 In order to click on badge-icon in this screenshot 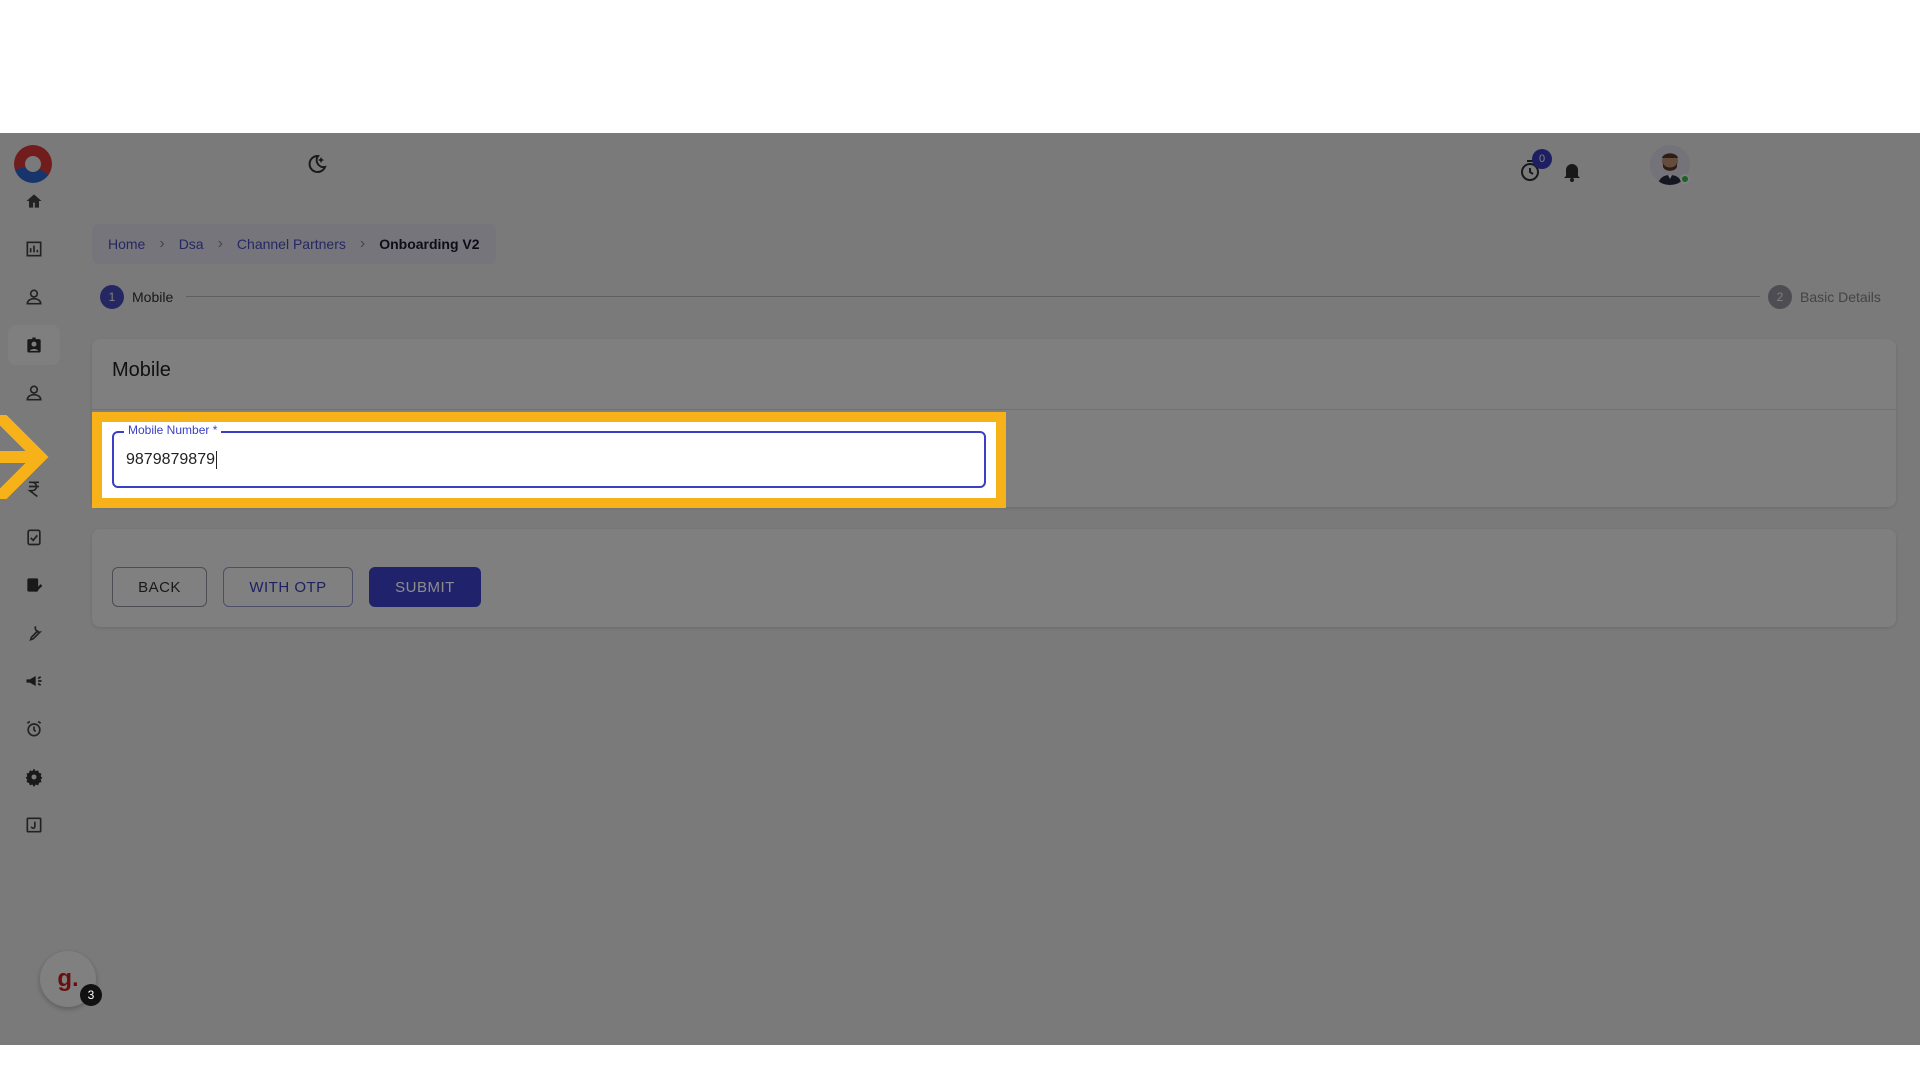, I will do `click(34, 345)`.